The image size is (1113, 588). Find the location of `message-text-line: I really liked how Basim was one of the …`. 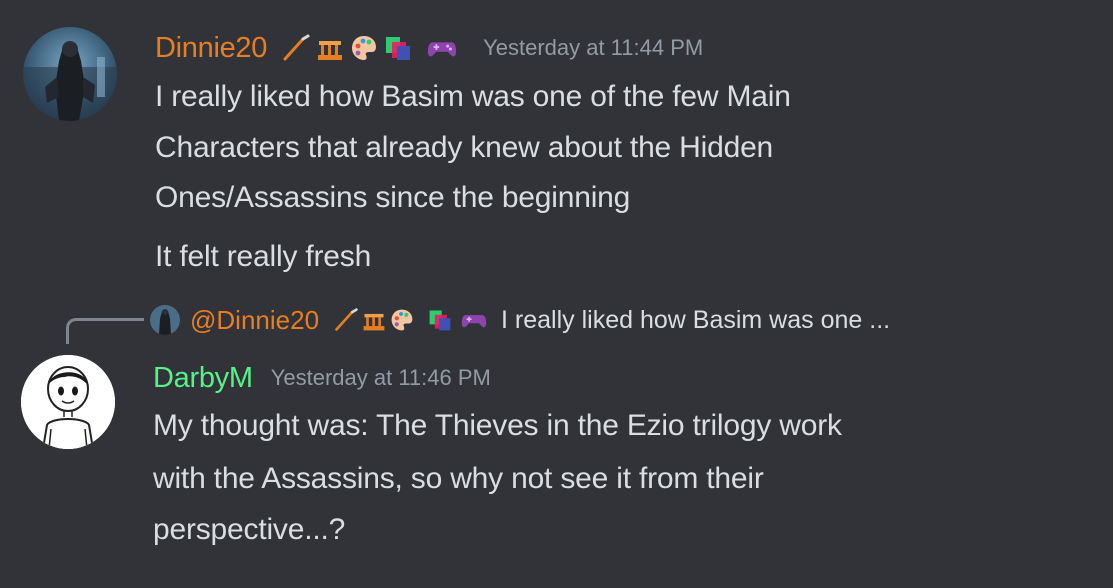

message-text-line: I really liked how Basim was one of the … is located at coordinates (473, 96).